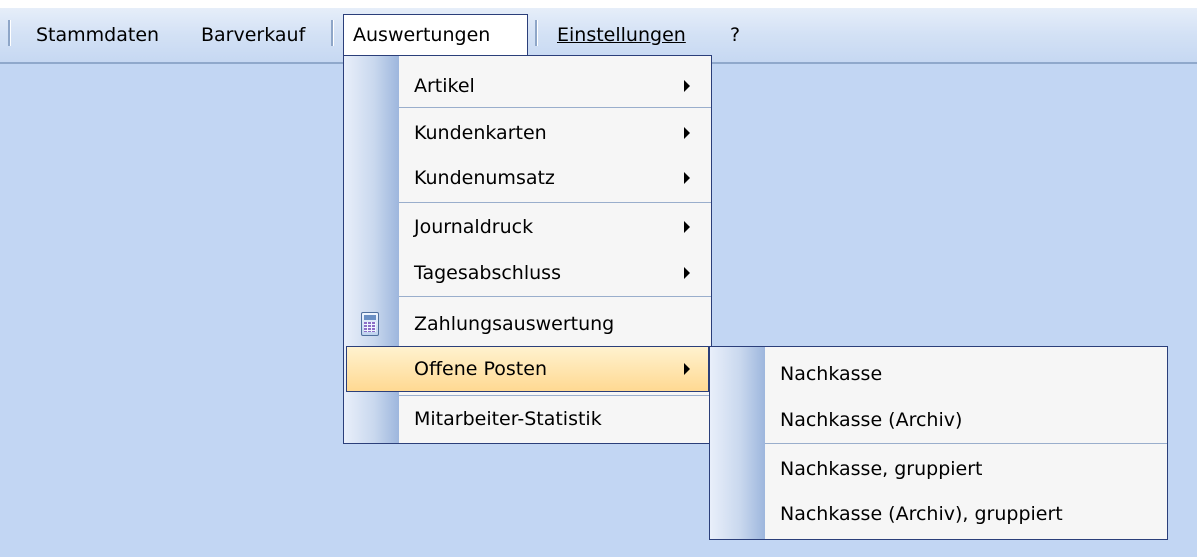  I want to click on menu-item-label: Journaldruck, so click(474, 227).